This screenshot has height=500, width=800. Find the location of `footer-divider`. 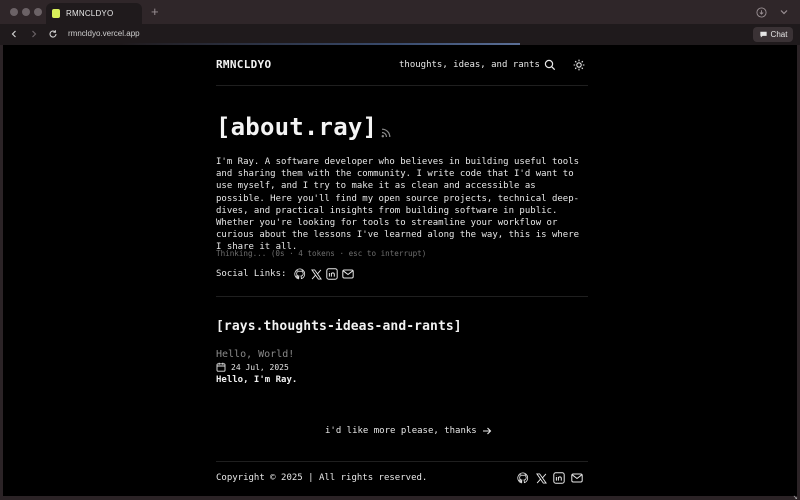

footer-divider is located at coordinates (402, 461).